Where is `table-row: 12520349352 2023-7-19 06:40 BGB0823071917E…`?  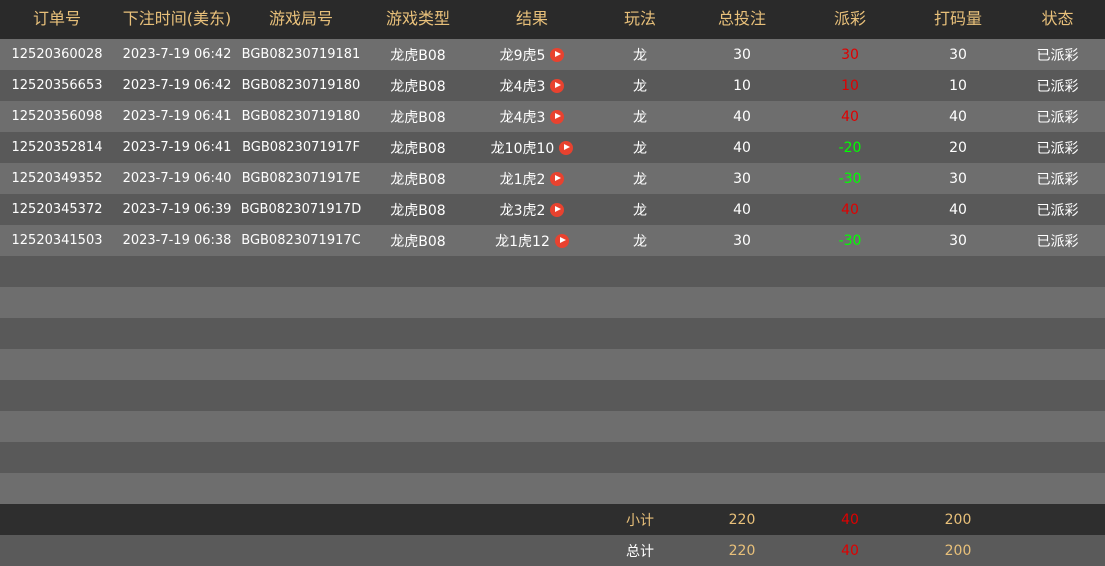
table-row: 12520349352 2023-7-19 06:40 BGB0823071917E… is located at coordinates (552, 178).